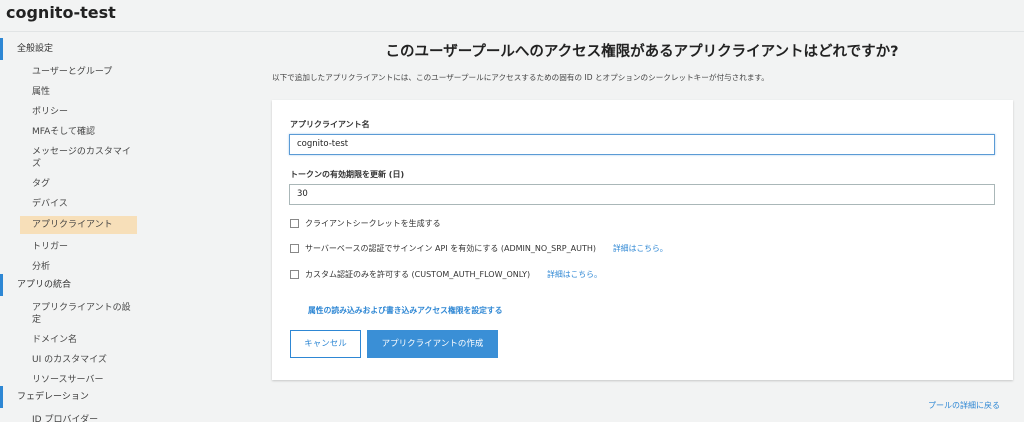 The width and height of the screenshot is (1024, 422). I want to click on sidebar-item-triggers: トリガー, so click(75, 247).